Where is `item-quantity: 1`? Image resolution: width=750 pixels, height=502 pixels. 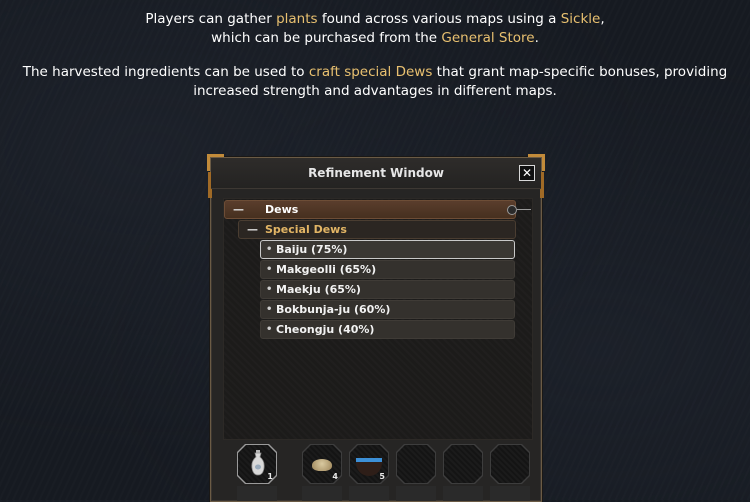
item-quantity: 1 is located at coordinates (270, 476).